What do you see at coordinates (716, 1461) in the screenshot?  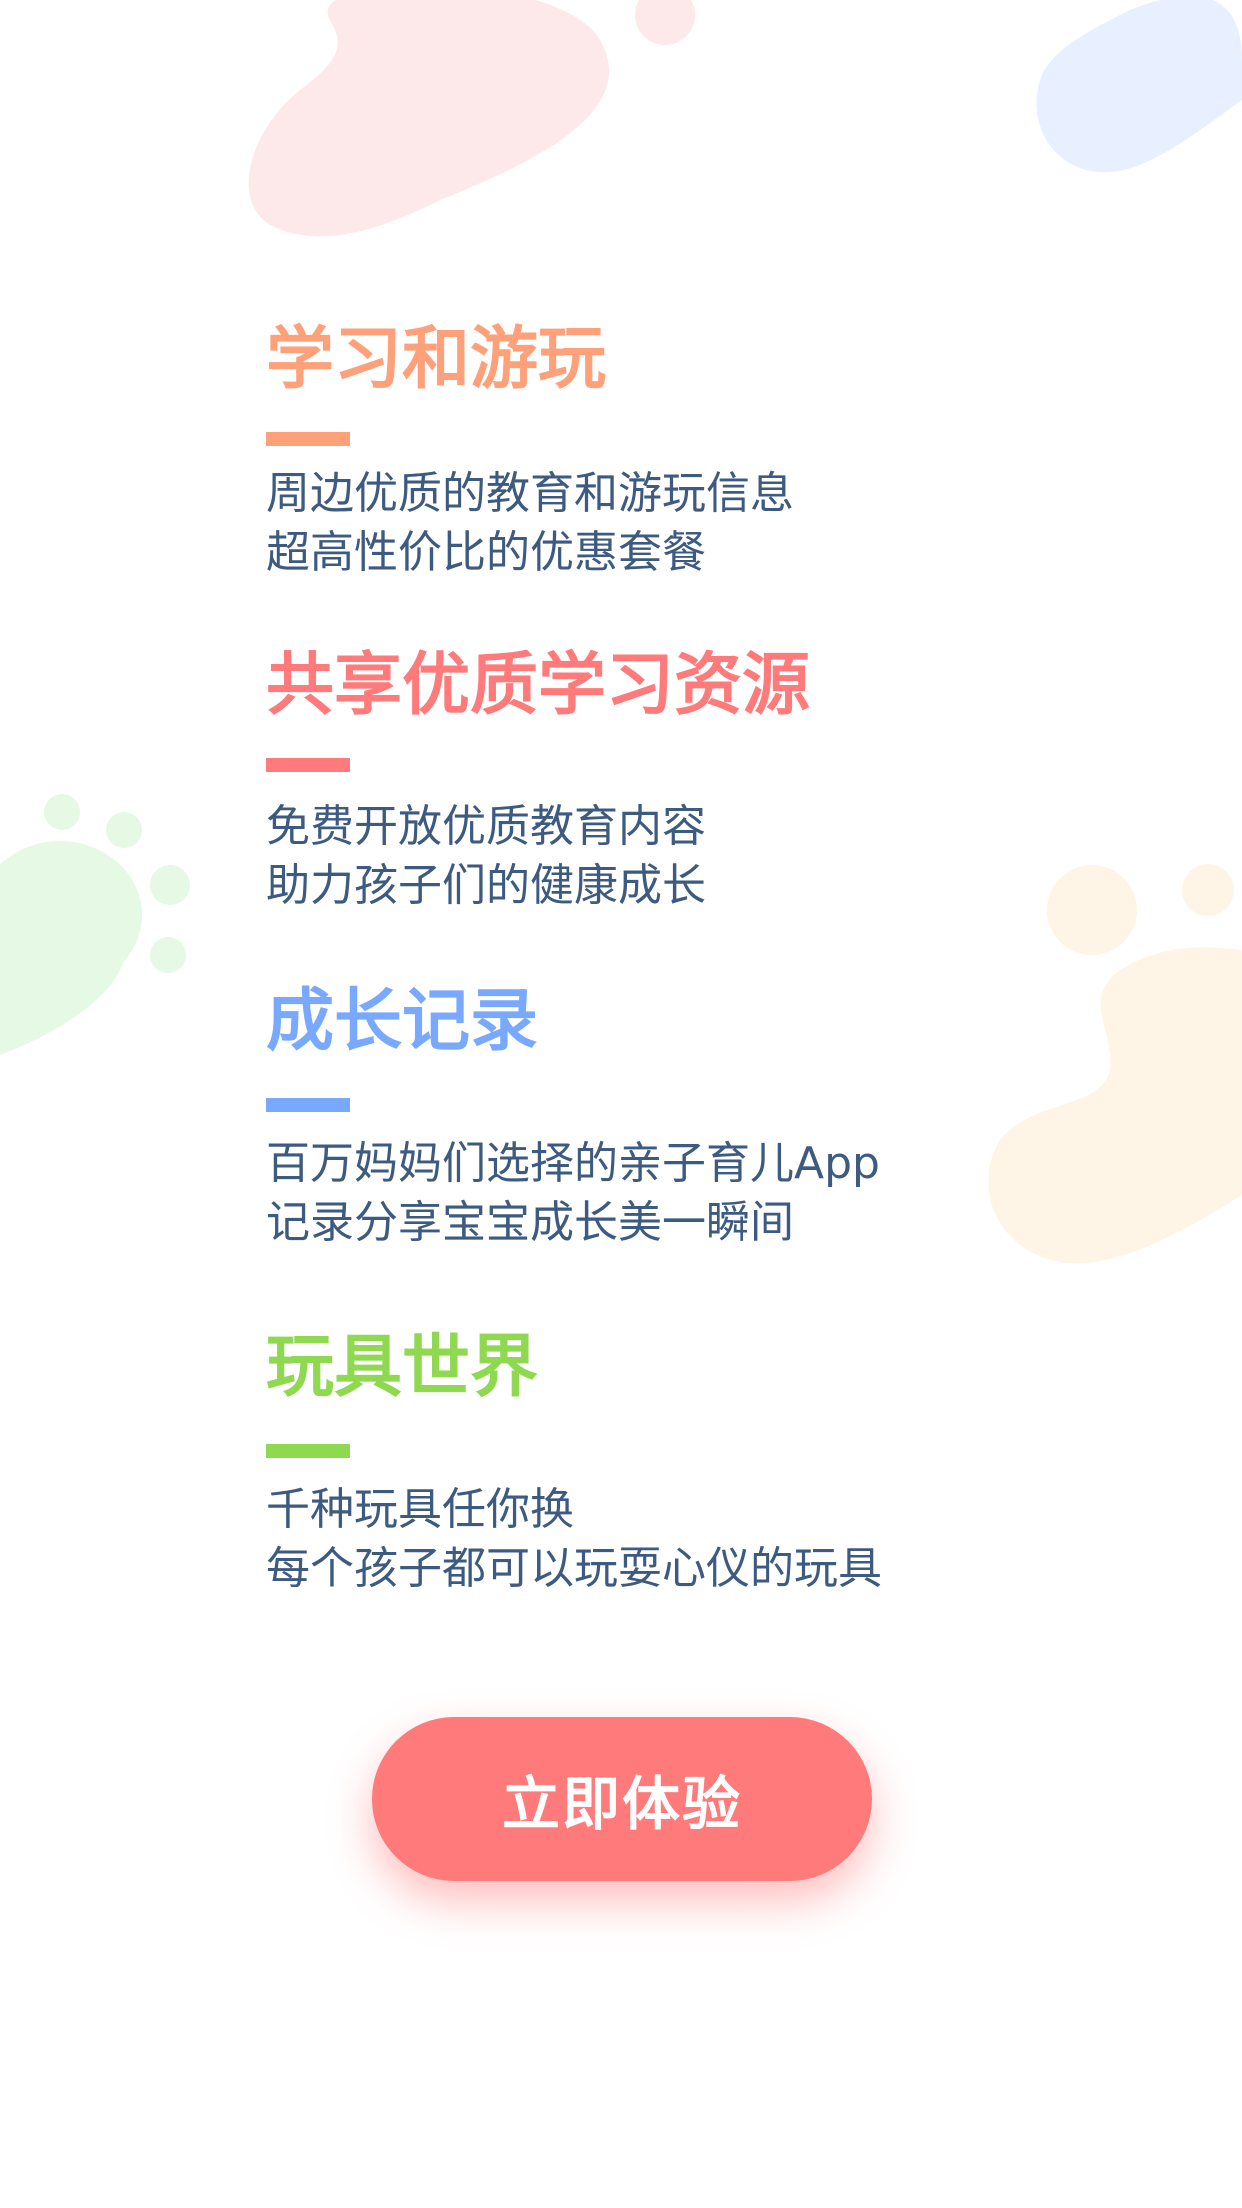 I see `section-toy-world: 玩具世界 千种玩具任你换 每个孩子都可以玩耍心仪的玩具` at bounding box center [716, 1461].